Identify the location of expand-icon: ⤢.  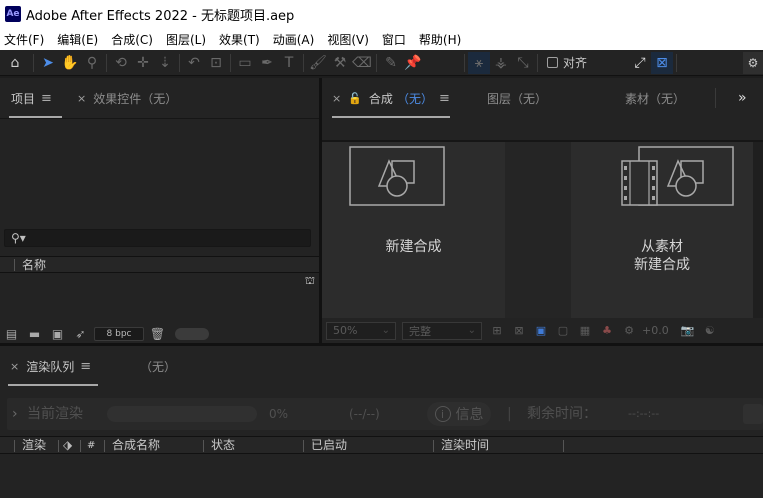
(640, 63).